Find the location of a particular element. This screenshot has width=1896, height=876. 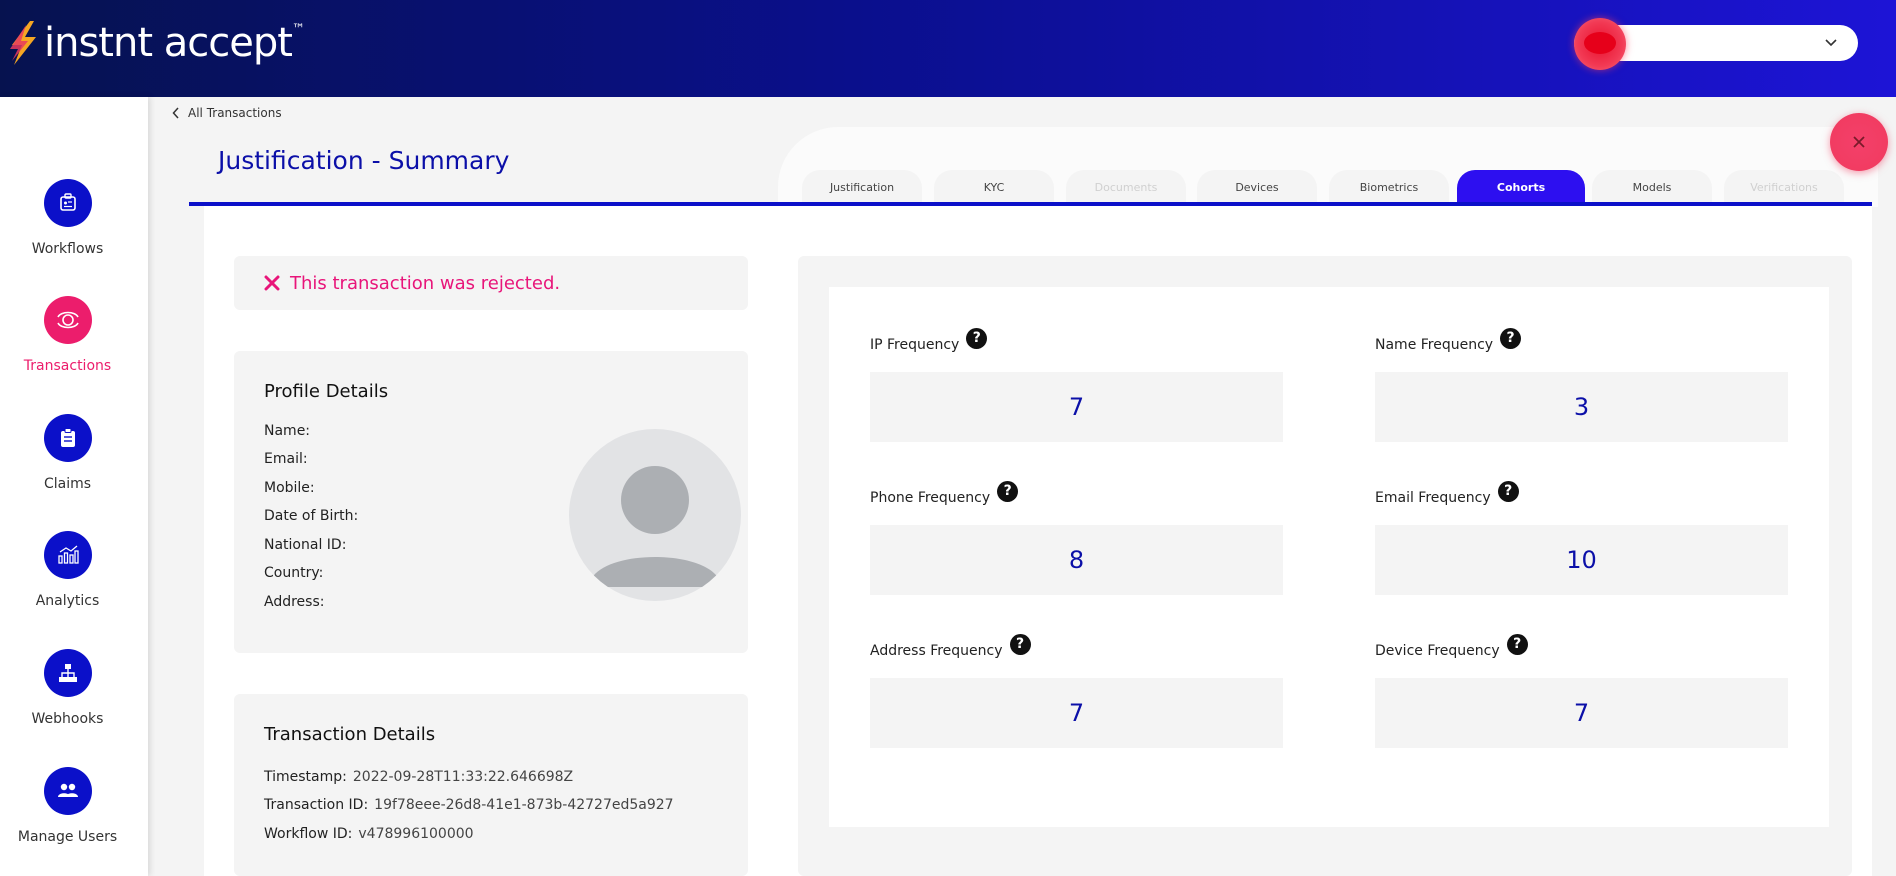

sidebar-item-label: Transactions is located at coordinates (67, 366).